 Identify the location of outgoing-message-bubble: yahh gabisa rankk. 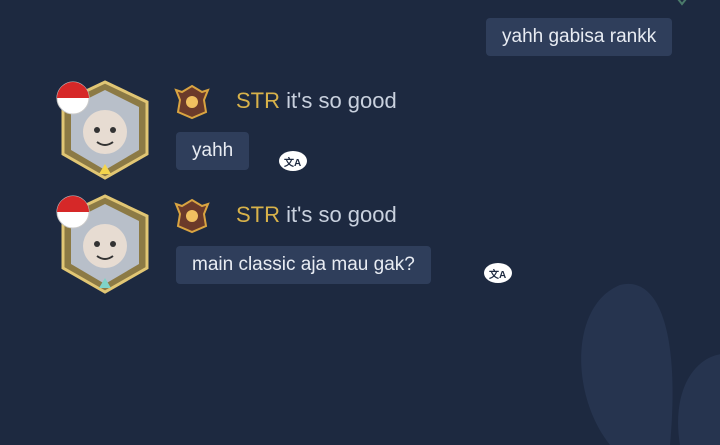
(579, 37).